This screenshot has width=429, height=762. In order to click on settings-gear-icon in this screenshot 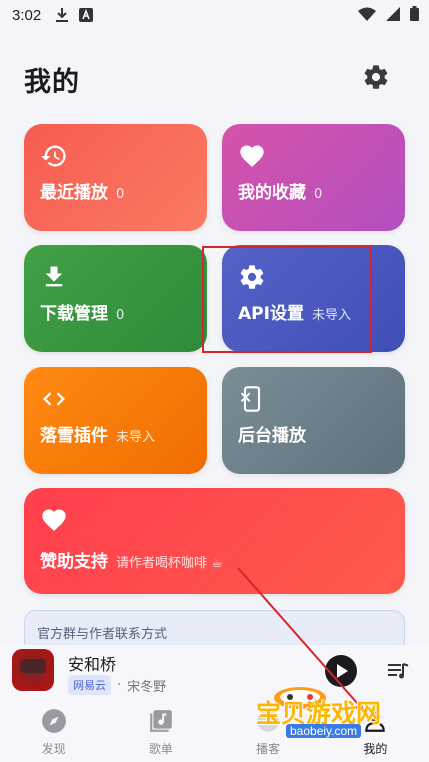, I will do `click(376, 77)`.